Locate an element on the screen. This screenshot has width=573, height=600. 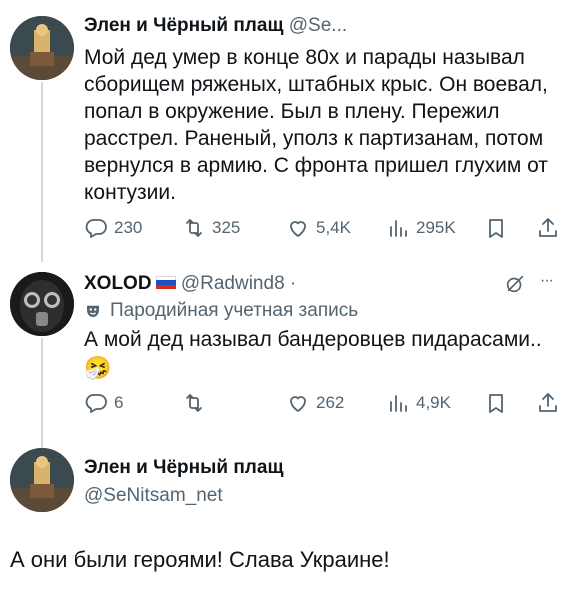
parody-text: Пародийная учетная запись is located at coordinates (234, 310).